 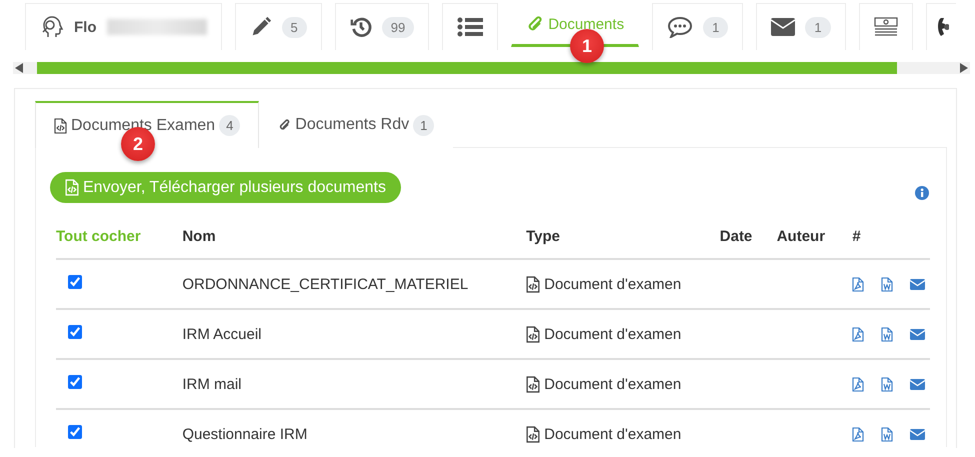 I want to click on tab: Flo, so click(x=123, y=26).